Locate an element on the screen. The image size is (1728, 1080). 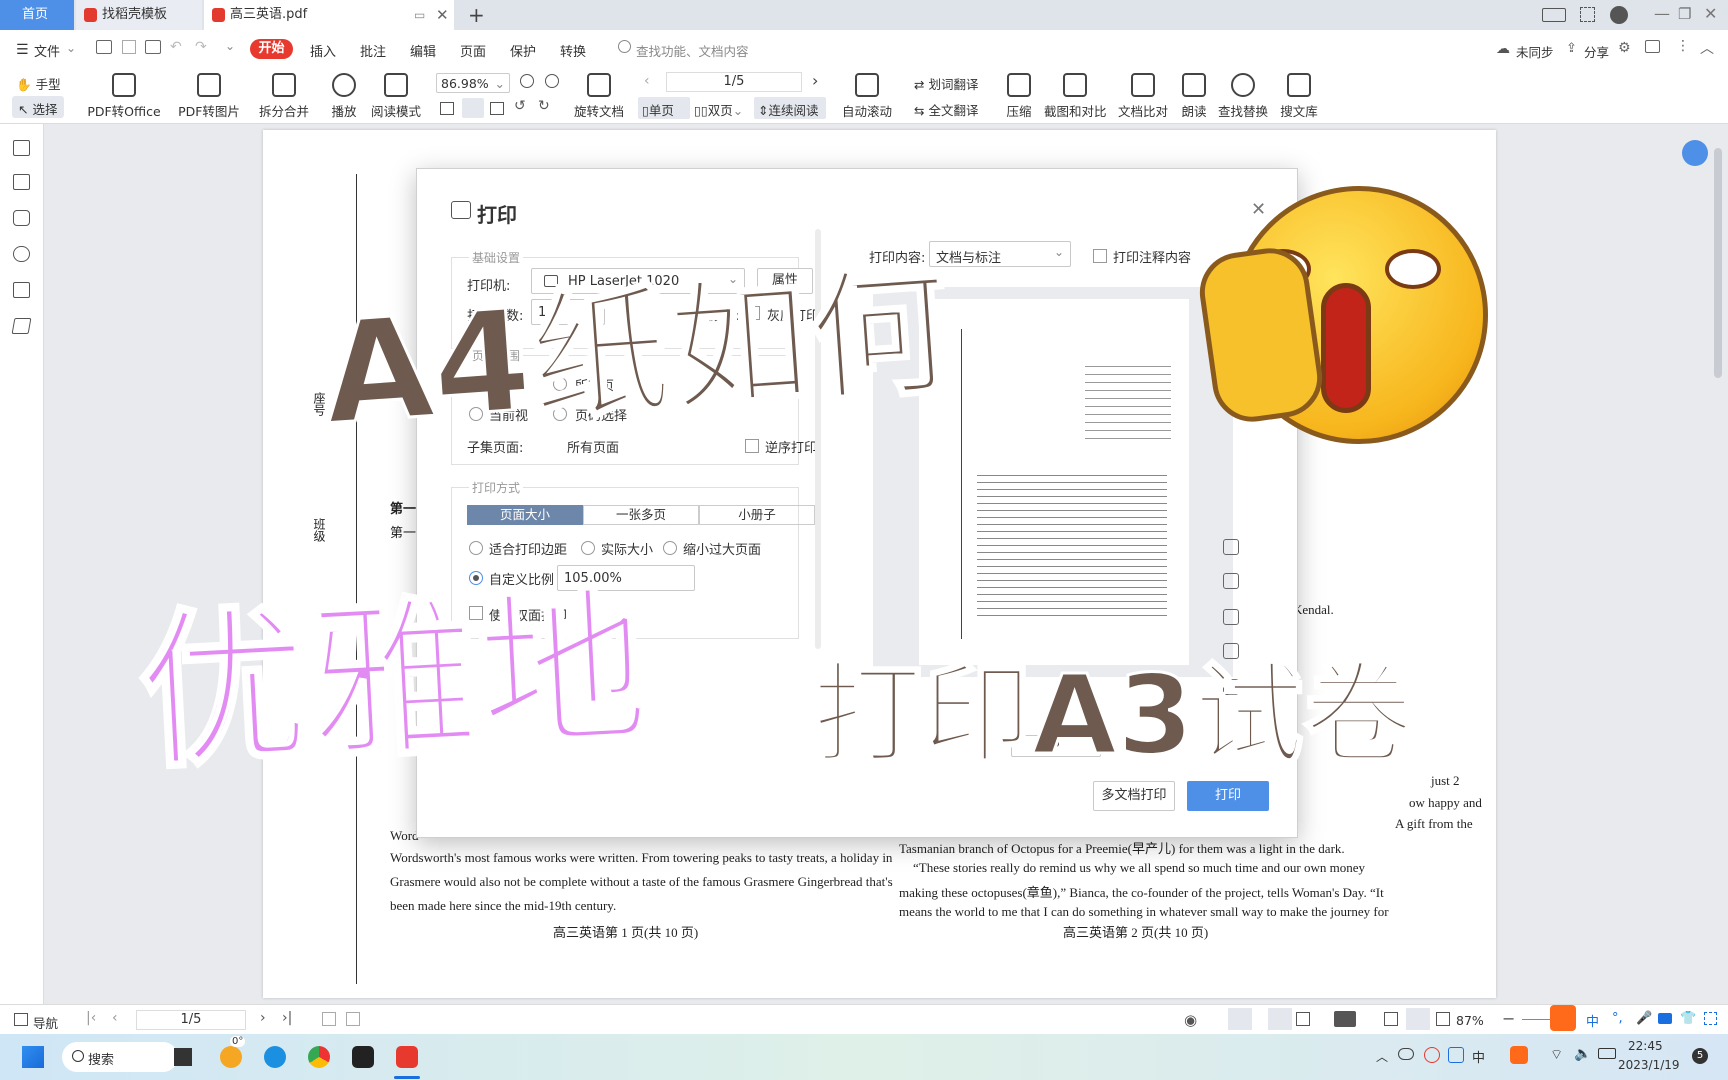
read-mode-button: 阅读模式 is located at coordinates (396, 94).